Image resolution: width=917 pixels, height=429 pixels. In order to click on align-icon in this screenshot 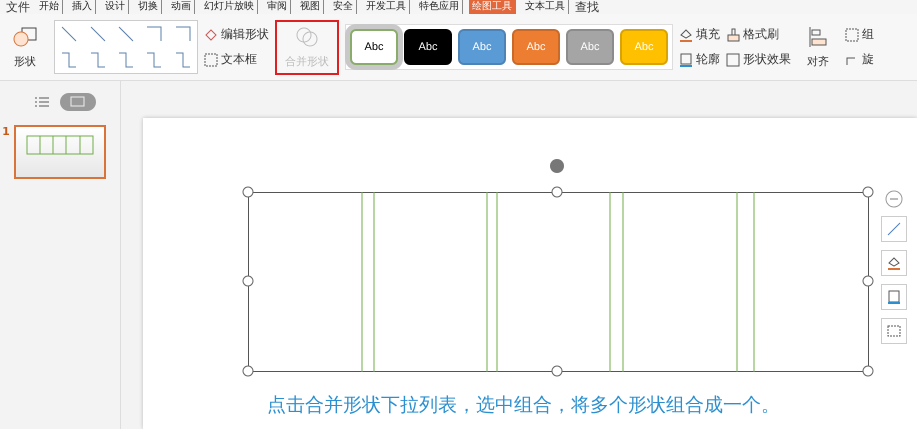, I will do `click(818, 37)`.